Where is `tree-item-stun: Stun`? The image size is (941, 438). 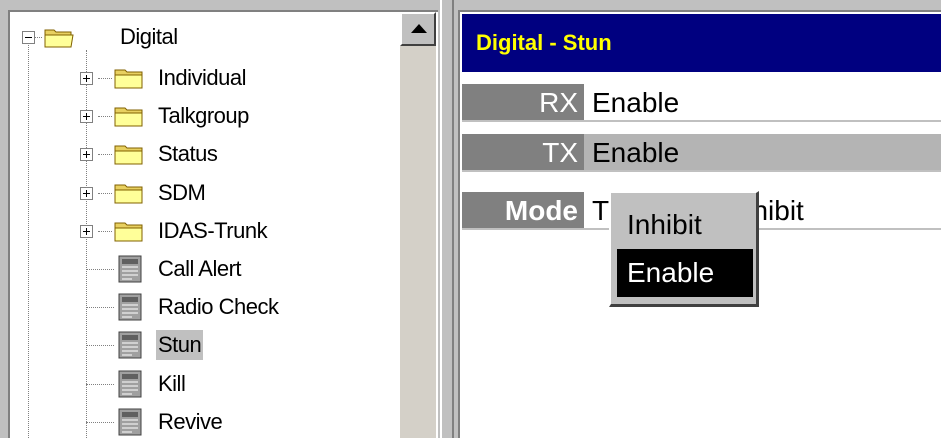
tree-item-stun: Stun is located at coordinates (200, 345).